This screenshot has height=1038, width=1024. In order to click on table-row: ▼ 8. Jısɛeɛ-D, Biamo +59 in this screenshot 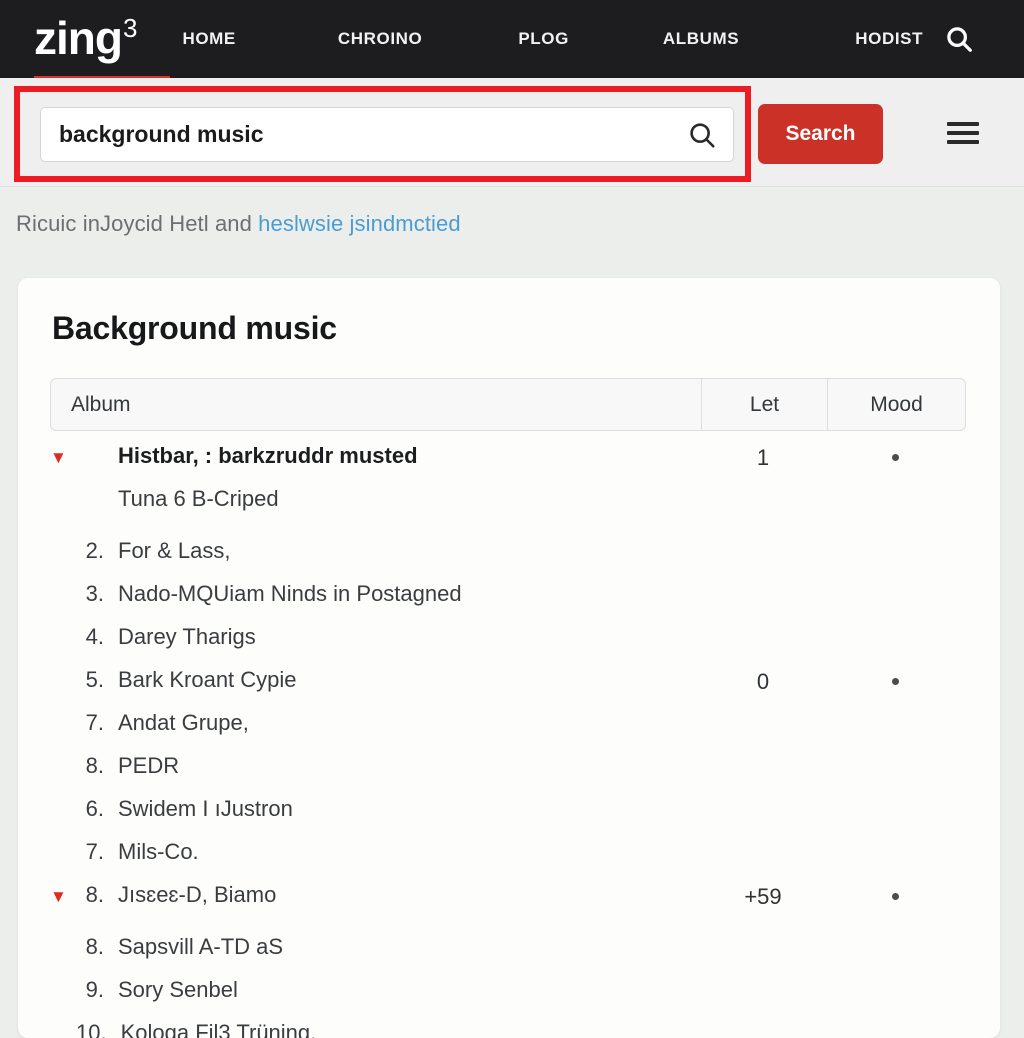, I will do `click(509, 903)`.